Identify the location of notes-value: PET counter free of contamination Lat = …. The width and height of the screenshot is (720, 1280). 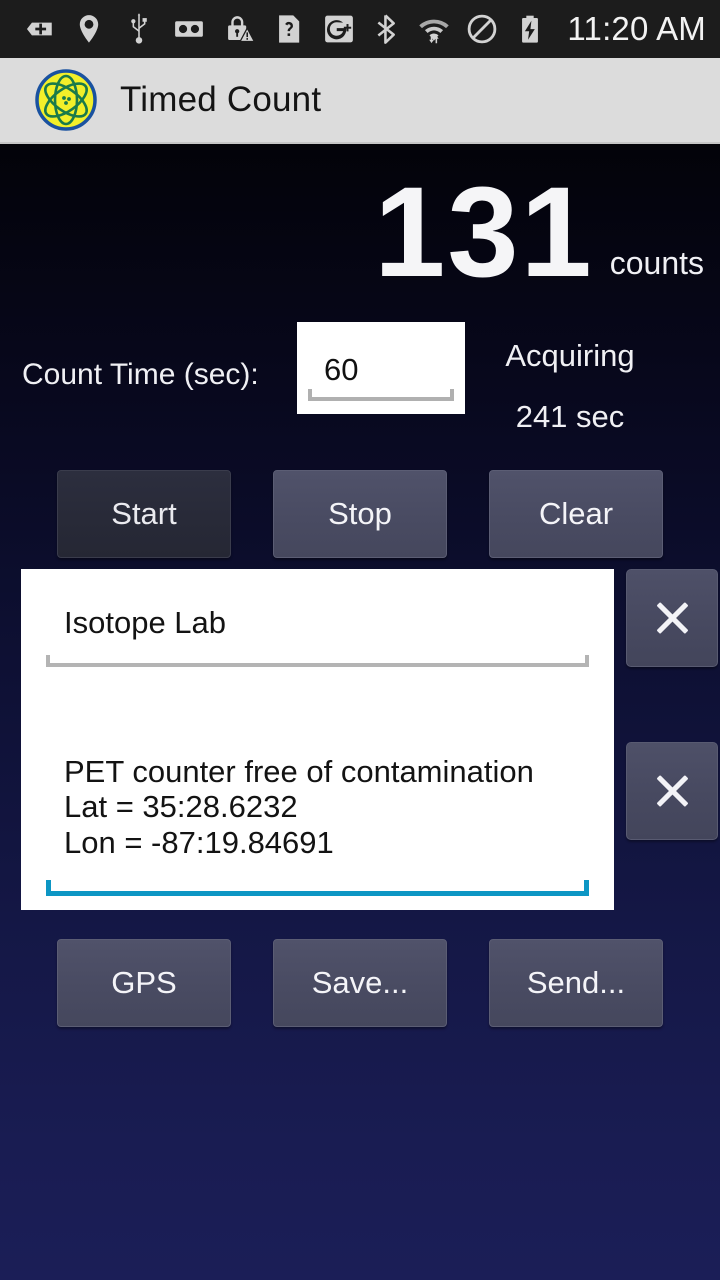
(299, 807).